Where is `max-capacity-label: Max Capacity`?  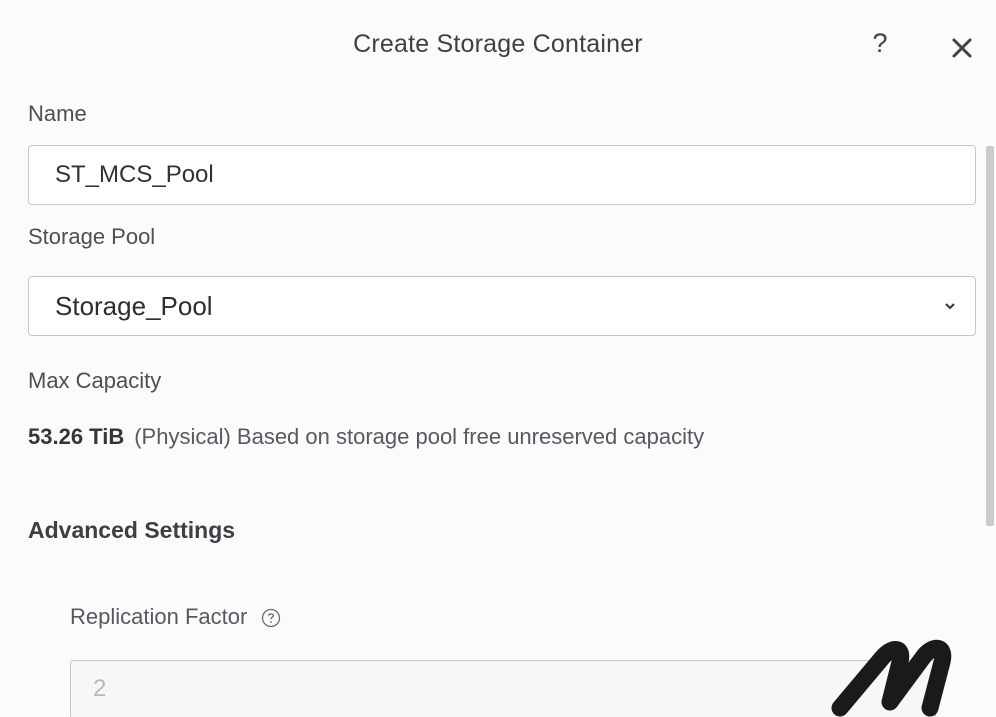 max-capacity-label: Max Capacity is located at coordinates (95, 380).